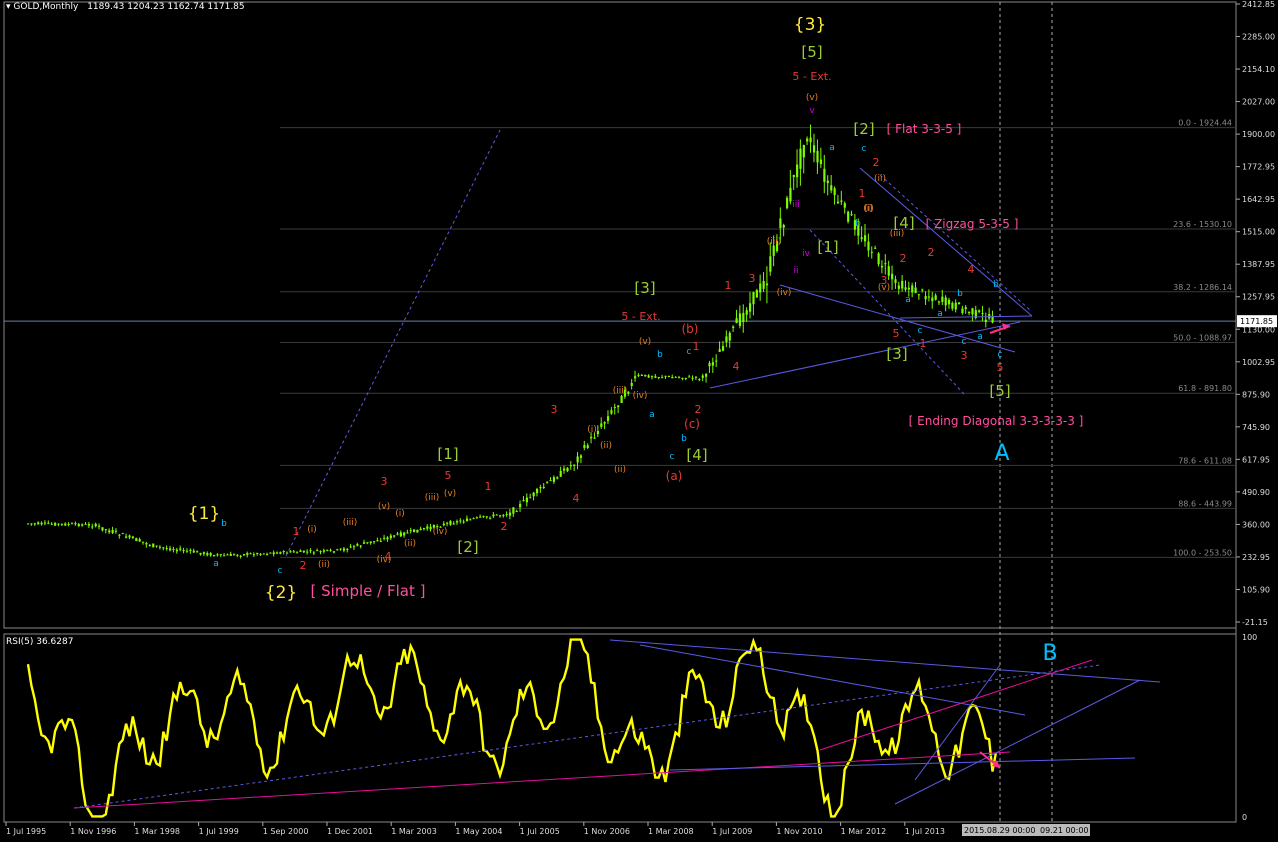 The width and height of the screenshot is (1278, 842). I want to click on price-axis-label: 2285.00, so click(1258, 37).